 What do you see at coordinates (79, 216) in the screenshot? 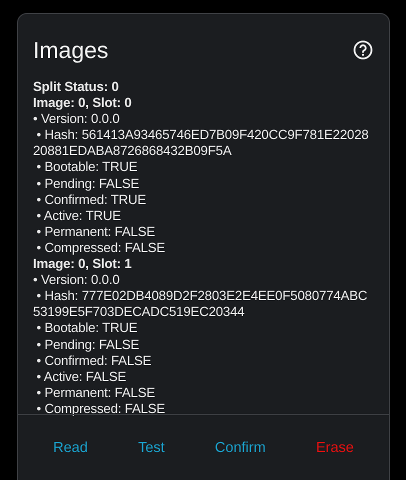
I see `info-line: • Active: TRUE` at bounding box center [79, 216].